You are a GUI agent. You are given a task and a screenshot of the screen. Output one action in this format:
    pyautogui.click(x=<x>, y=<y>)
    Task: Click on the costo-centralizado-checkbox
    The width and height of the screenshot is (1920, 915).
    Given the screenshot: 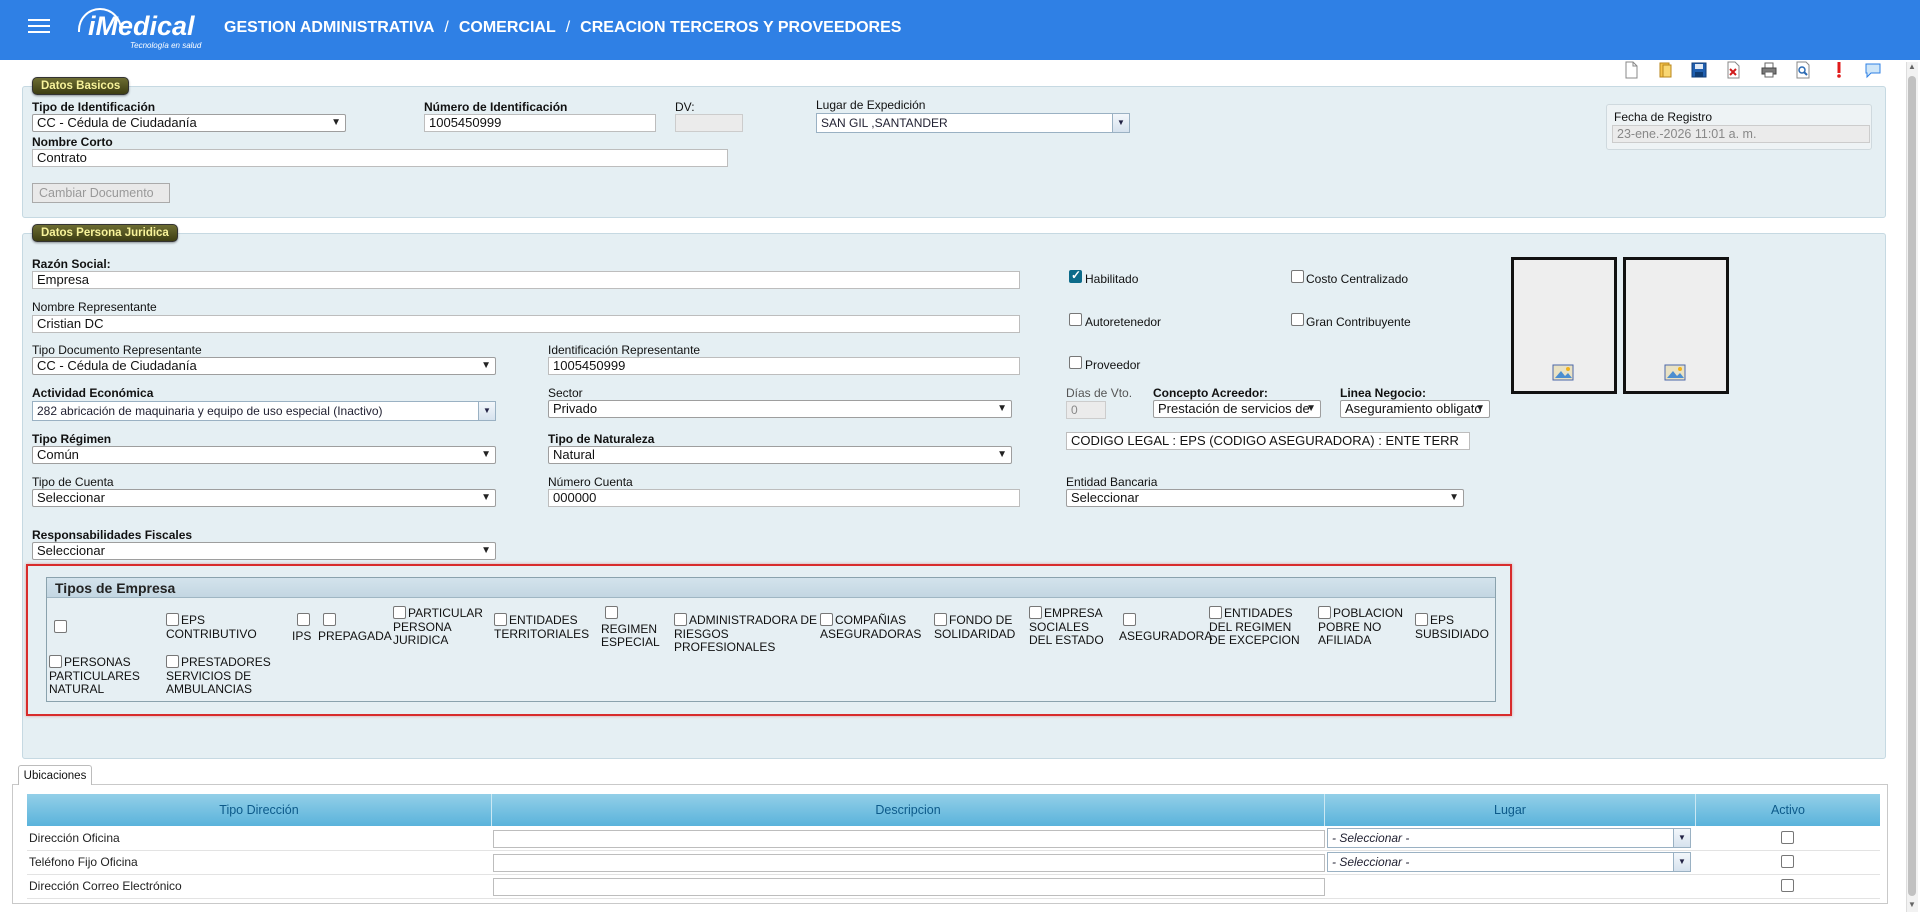 What is the action you would take?
    pyautogui.click(x=1297, y=276)
    